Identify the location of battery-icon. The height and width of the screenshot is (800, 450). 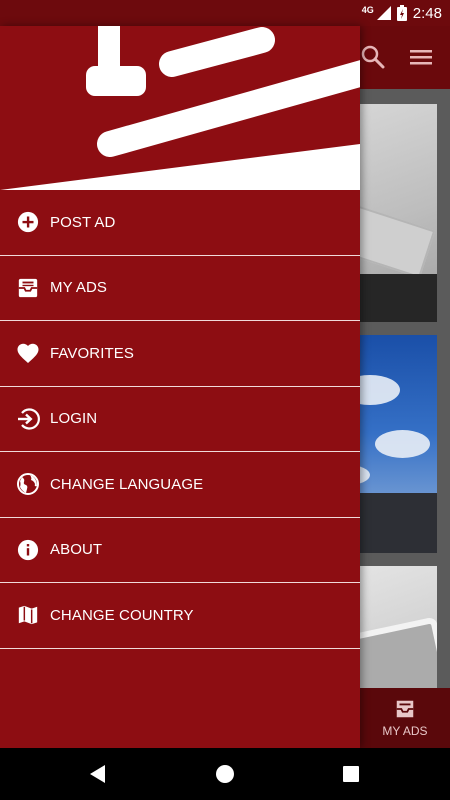
(401, 13).